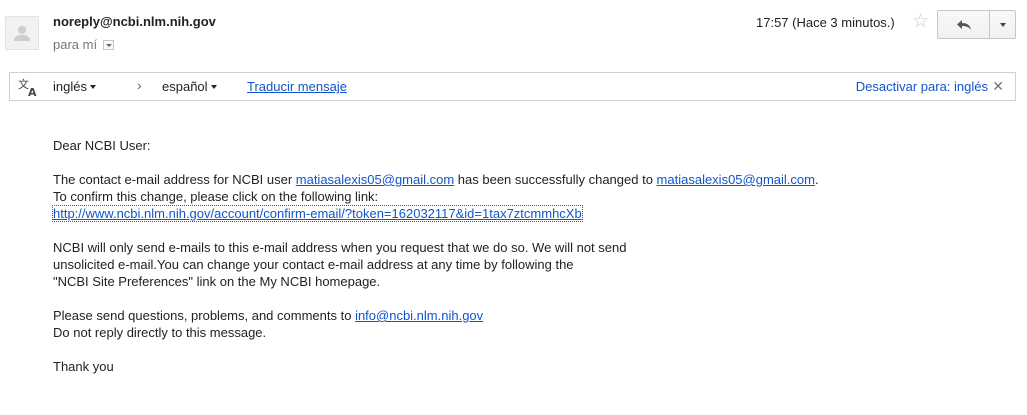 This screenshot has width=1027, height=415. What do you see at coordinates (83, 366) in the screenshot?
I see `closing: Thank you` at bounding box center [83, 366].